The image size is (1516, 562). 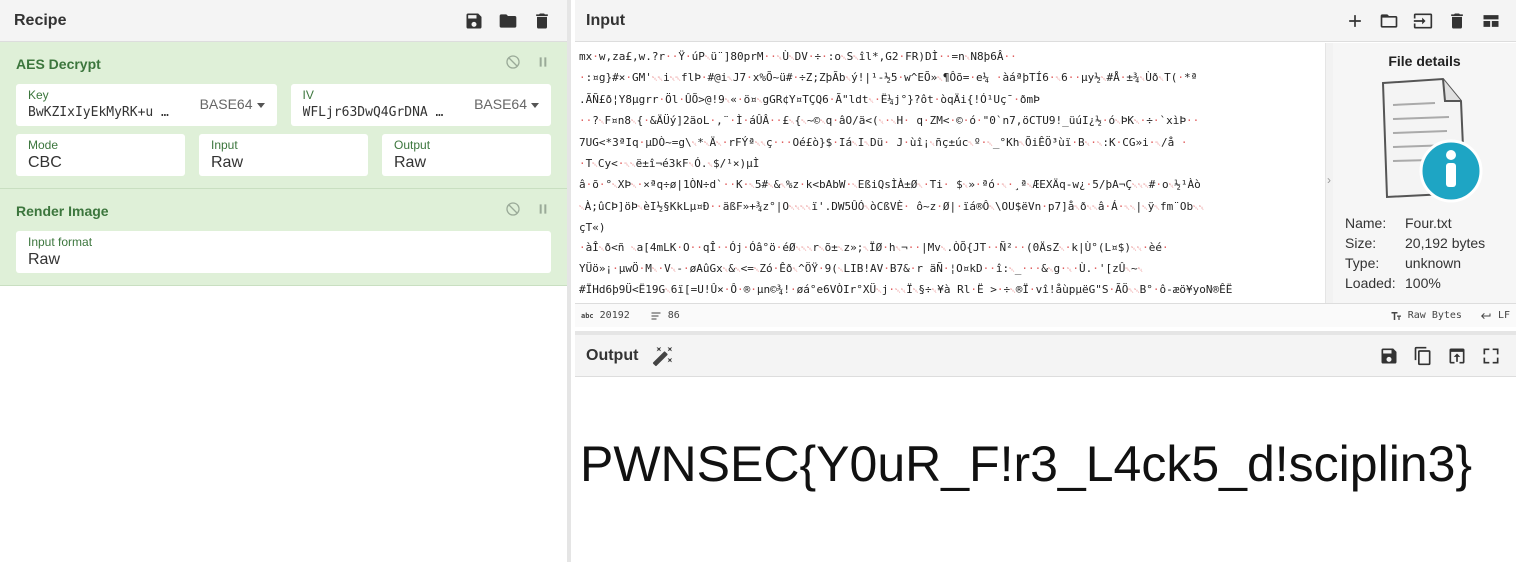 I want to click on file-name: Four.txt, so click(x=1428, y=223).